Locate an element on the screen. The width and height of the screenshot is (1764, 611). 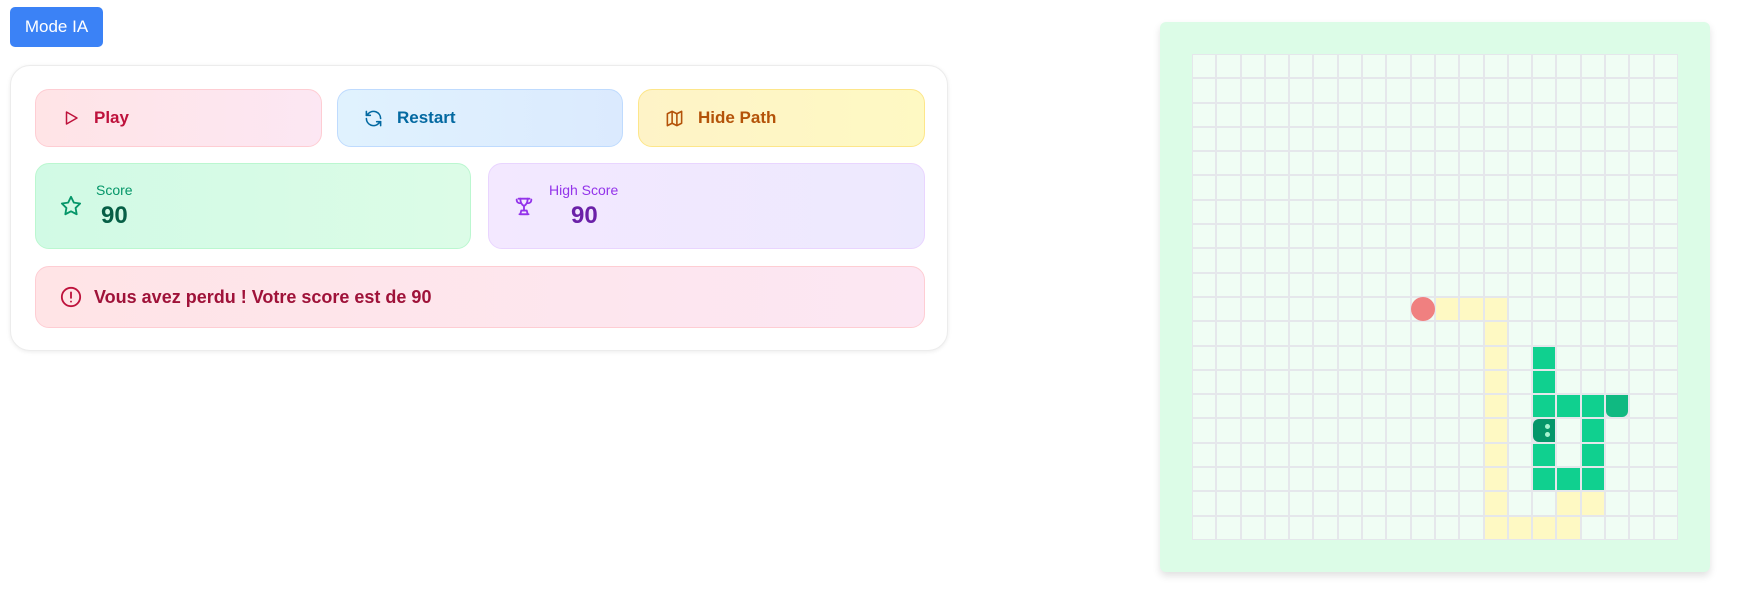
high-score-value: 90 is located at coordinates (584, 215).